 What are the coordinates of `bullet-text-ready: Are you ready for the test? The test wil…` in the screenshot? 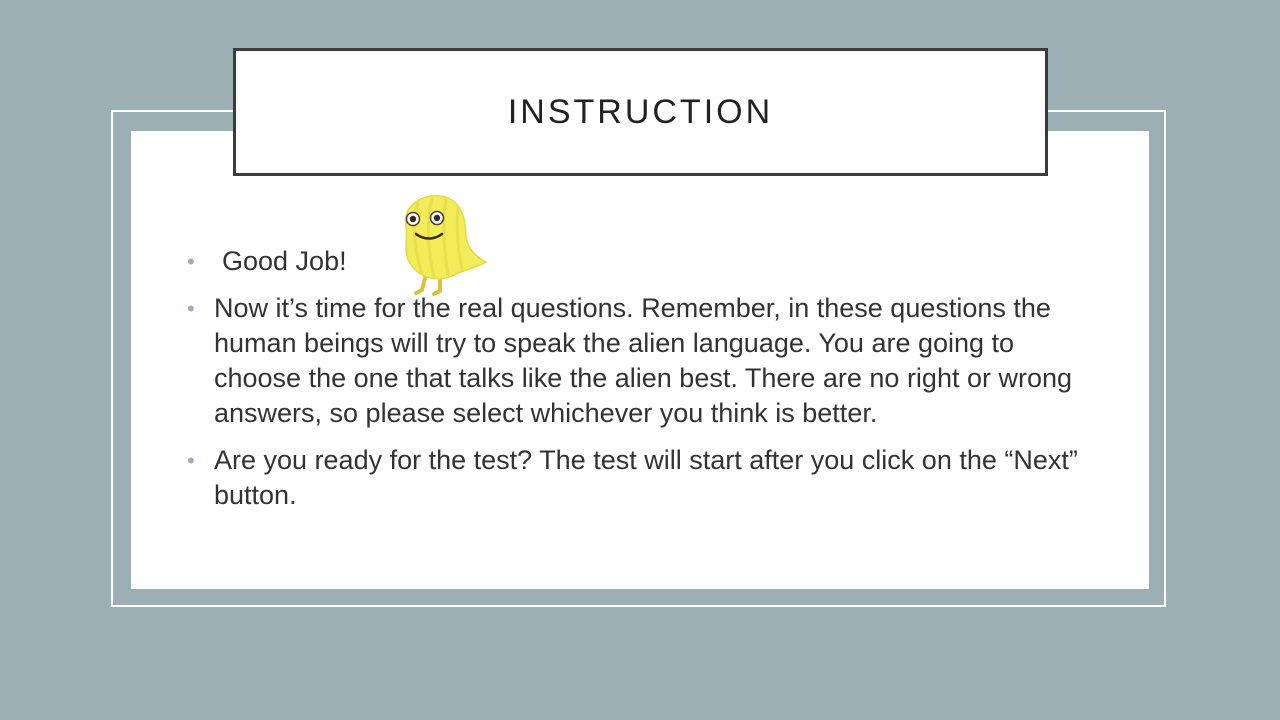 It's located at (646, 477).